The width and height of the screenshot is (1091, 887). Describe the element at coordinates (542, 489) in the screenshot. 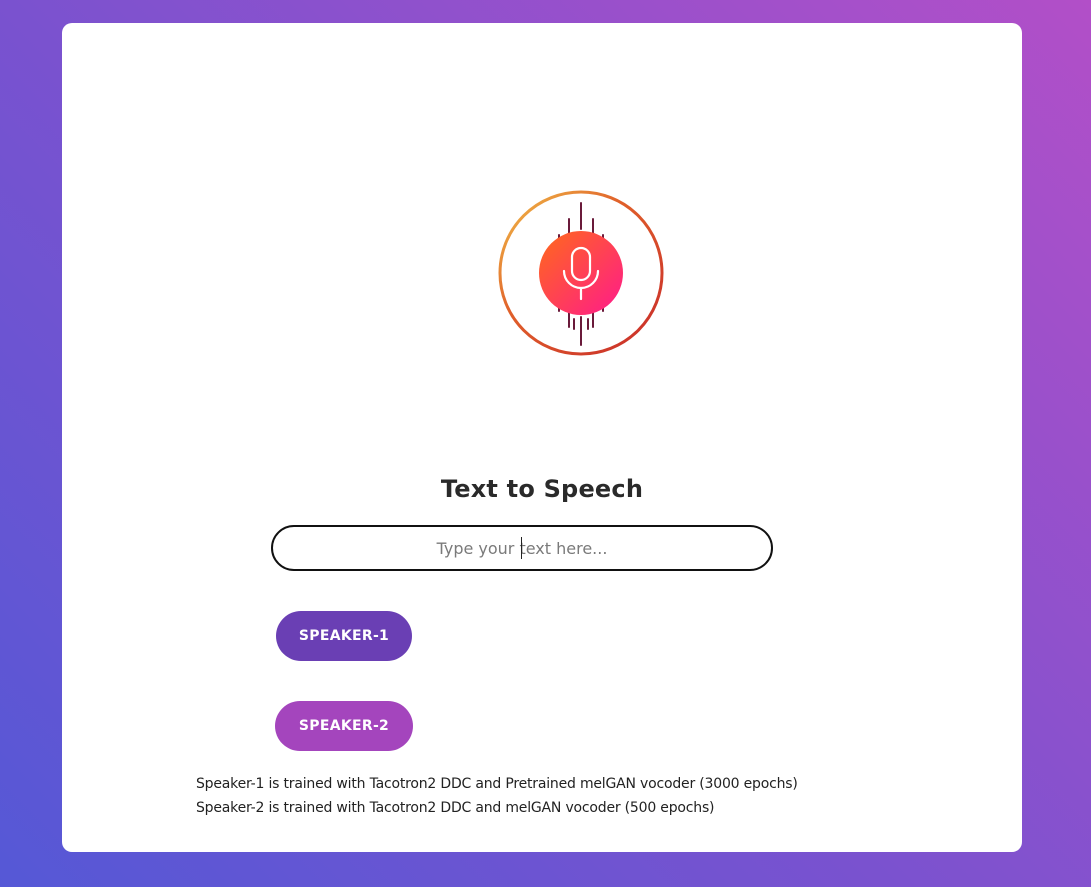

I see `page-title: Text to Speech` at that location.